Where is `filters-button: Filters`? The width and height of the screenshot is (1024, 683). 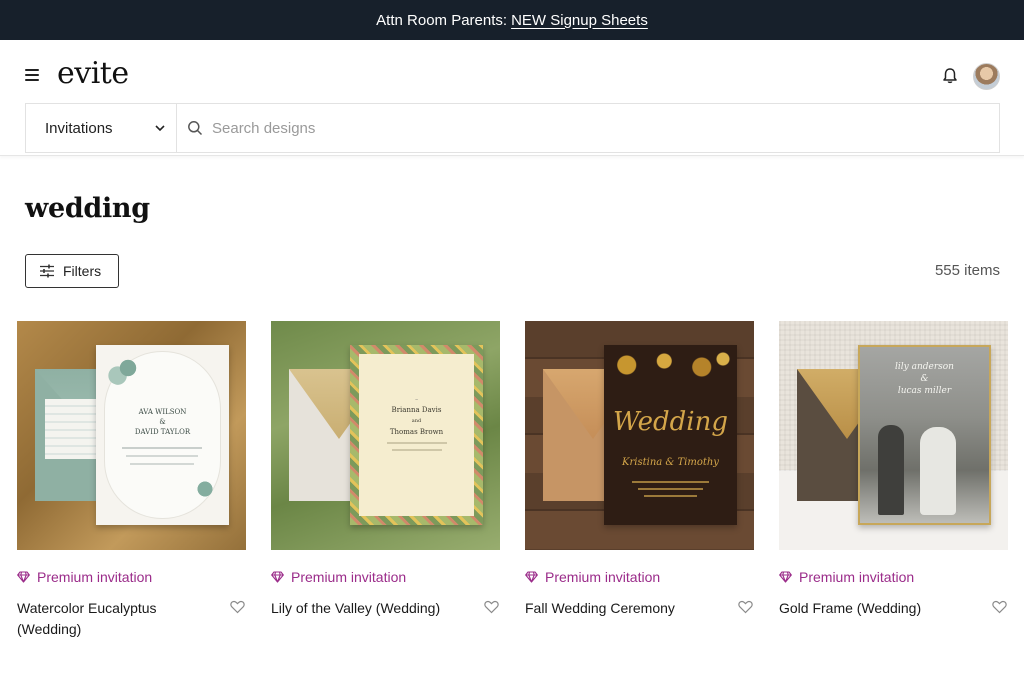
filters-button: Filters is located at coordinates (72, 271).